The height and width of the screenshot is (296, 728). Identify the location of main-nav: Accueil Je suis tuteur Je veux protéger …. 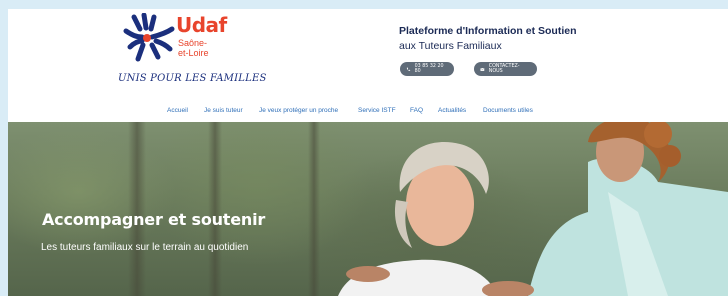
(368, 112).